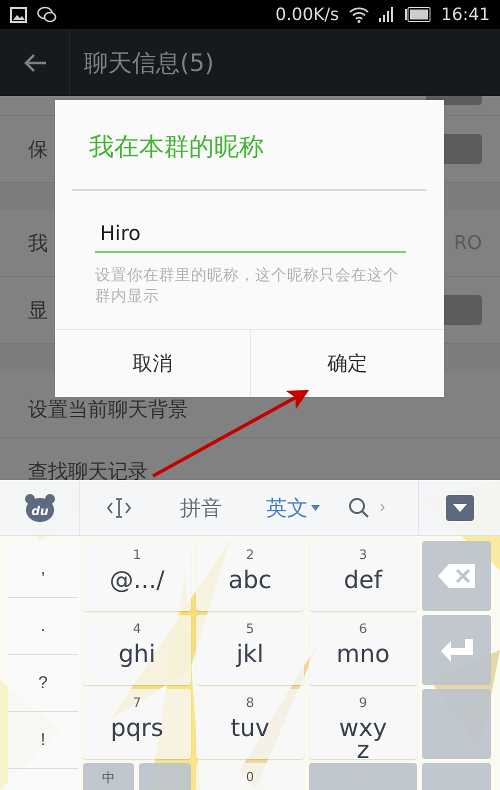  What do you see at coordinates (307, 14) in the screenshot?
I see `network-speed: 0.00K/s` at bounding box center [307, 14].